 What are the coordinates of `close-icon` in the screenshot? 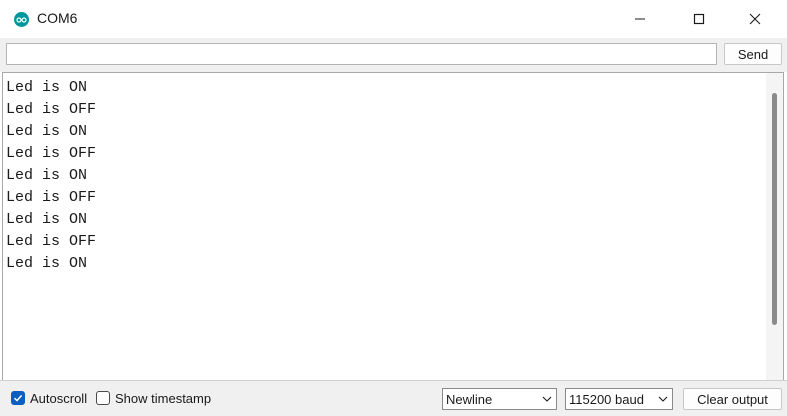 It's located at (755, 19).